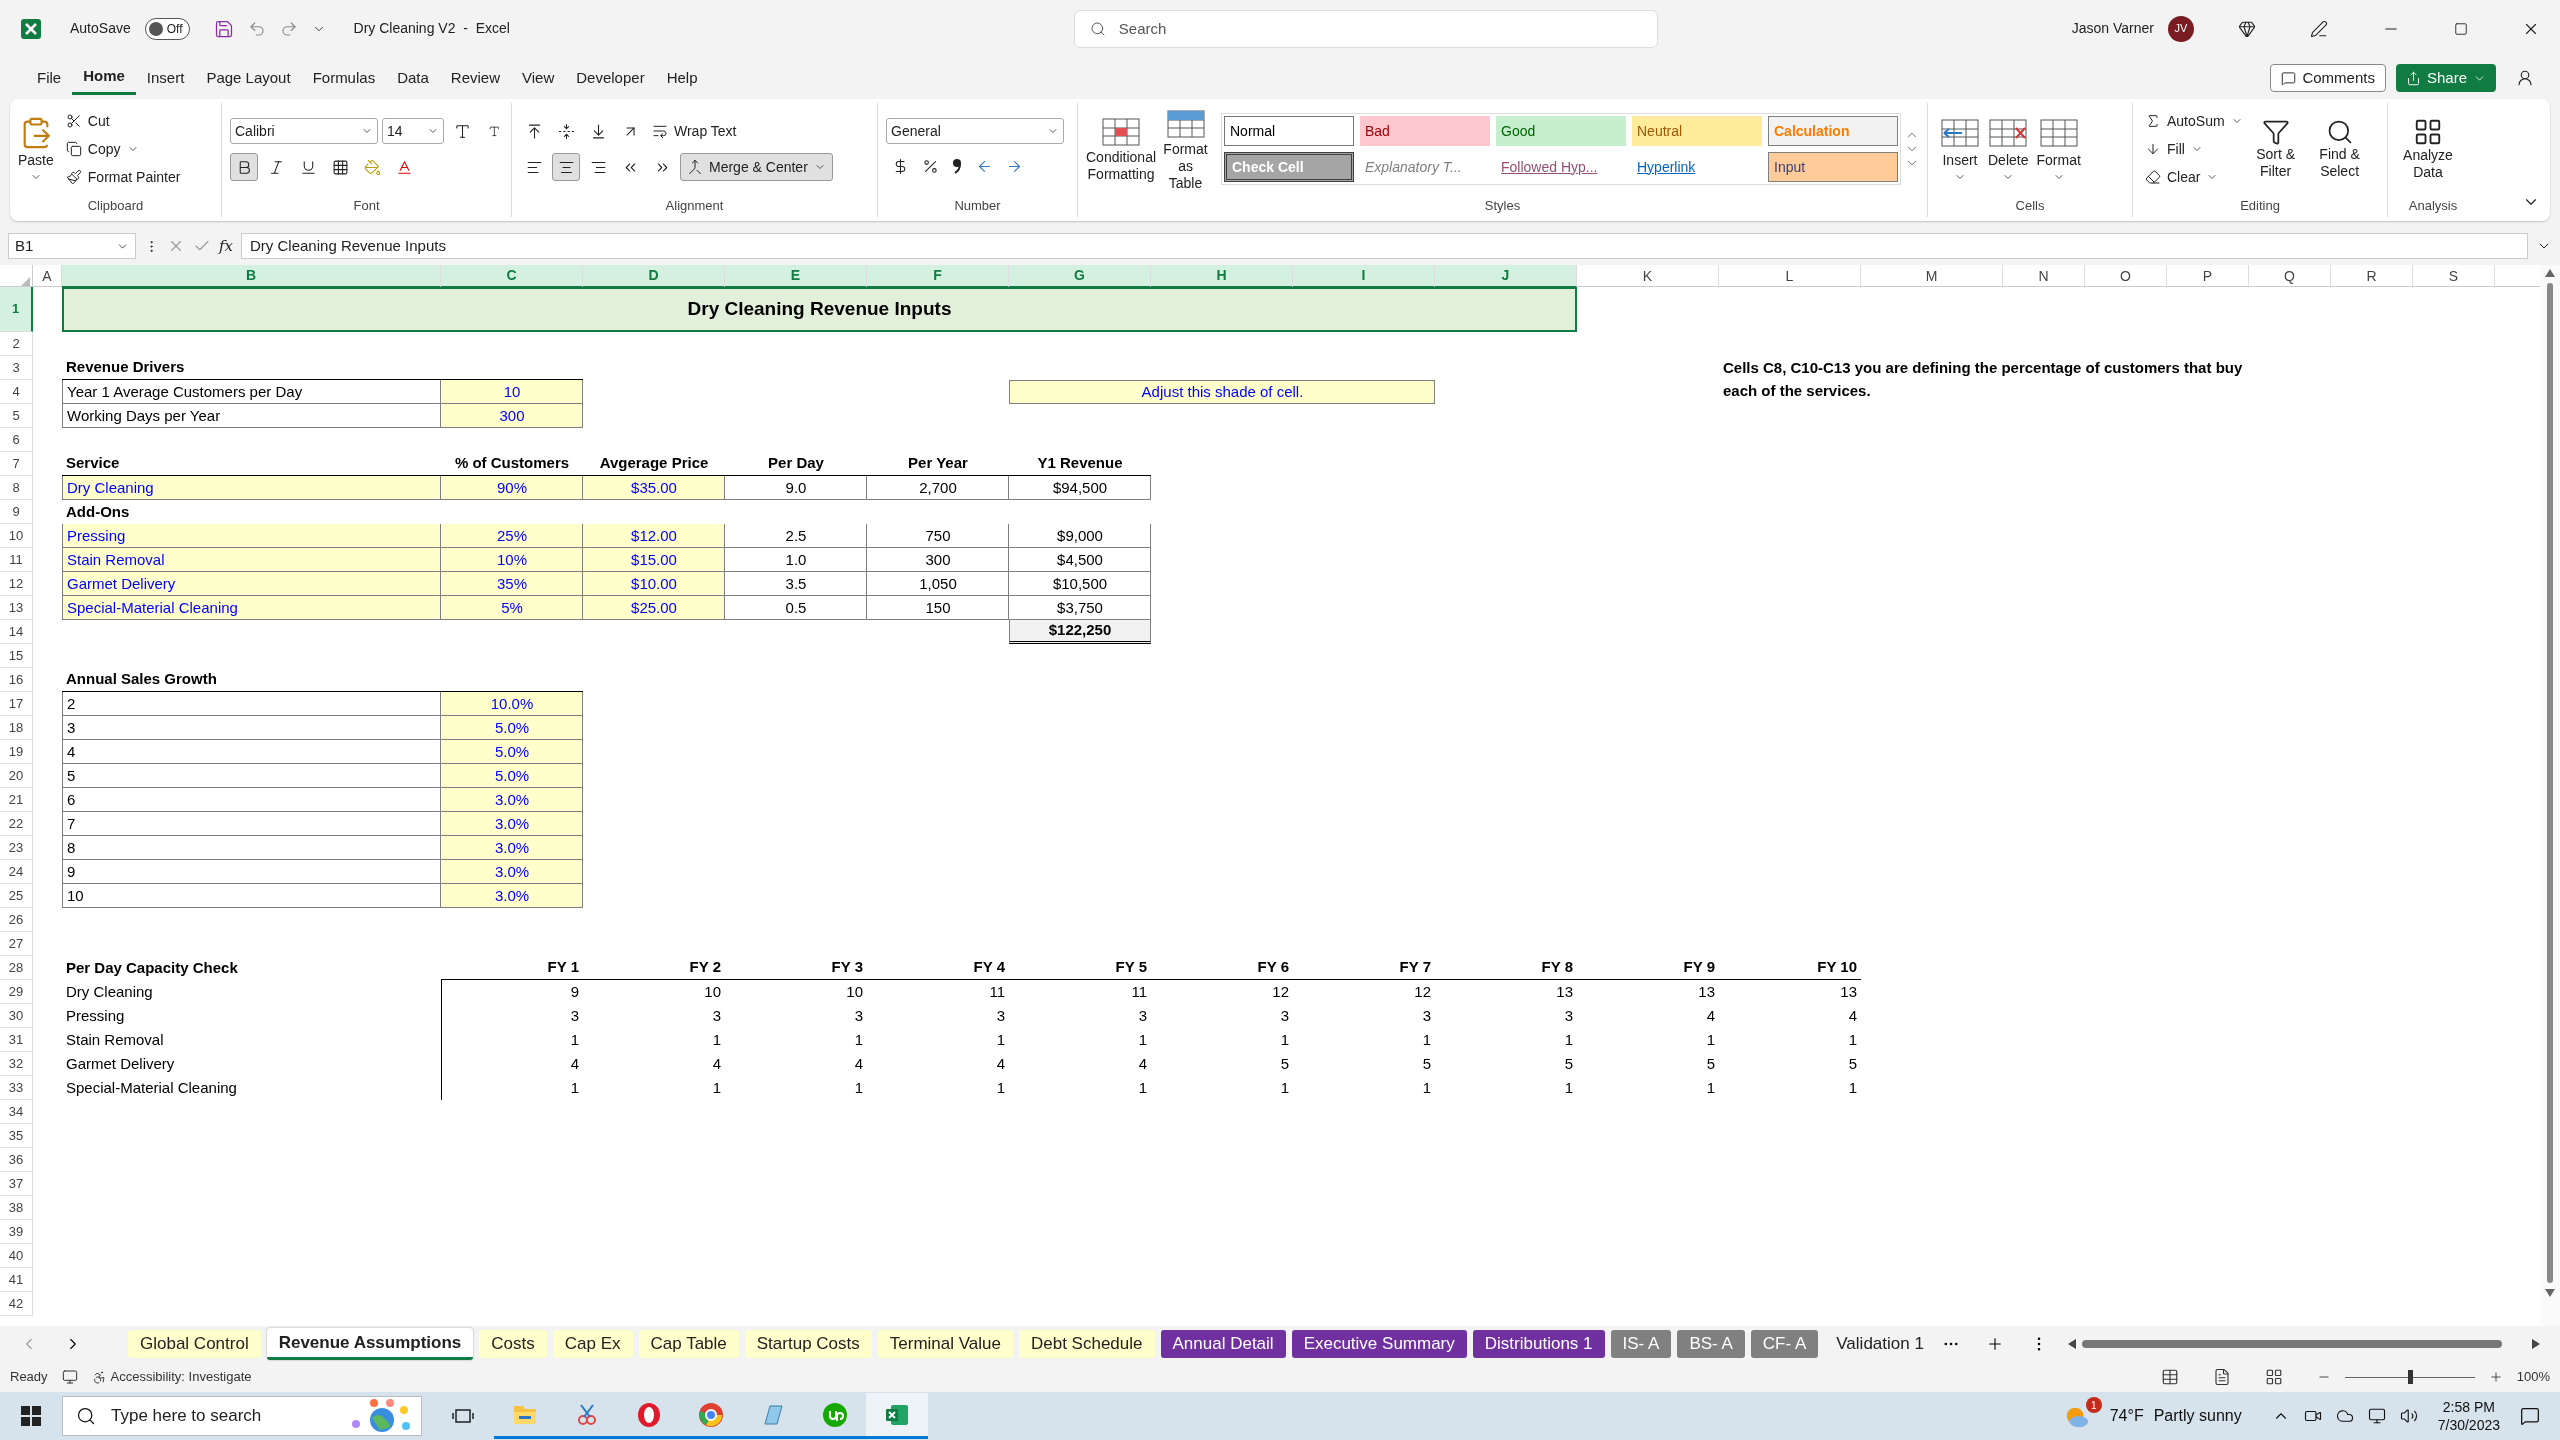  Describe the element at coordinates (16, 824) in the screenshot. I see `row-header: 22` at that location.